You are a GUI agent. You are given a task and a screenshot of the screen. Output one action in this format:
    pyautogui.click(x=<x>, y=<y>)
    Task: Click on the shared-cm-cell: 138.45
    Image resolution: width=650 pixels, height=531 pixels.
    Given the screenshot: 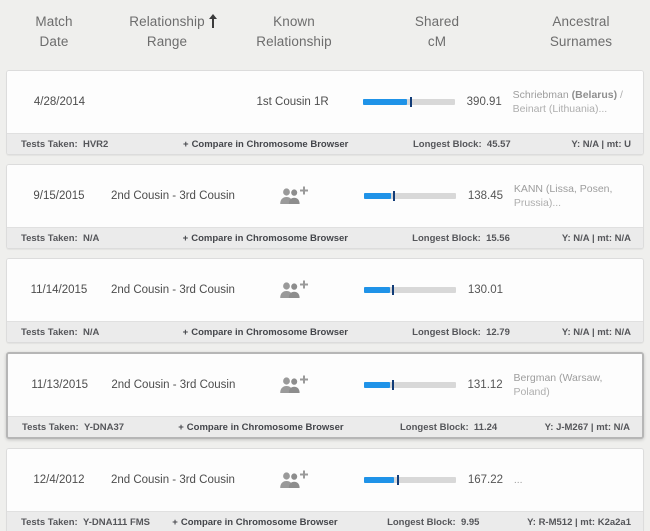 What is the action you would take?
    pyautogui.click(x=435, y=196)
    